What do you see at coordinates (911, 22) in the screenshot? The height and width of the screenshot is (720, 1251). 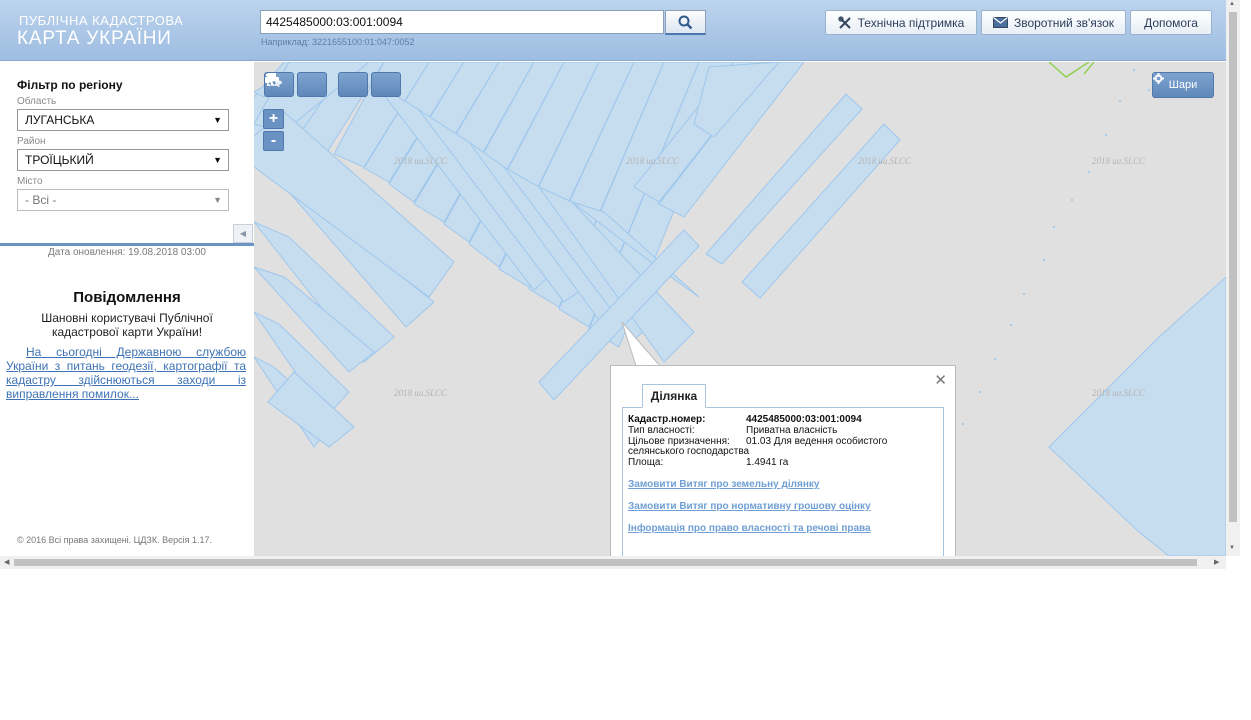 I see `support-label: Технічна підтримка` at bounding box center [911, 22].